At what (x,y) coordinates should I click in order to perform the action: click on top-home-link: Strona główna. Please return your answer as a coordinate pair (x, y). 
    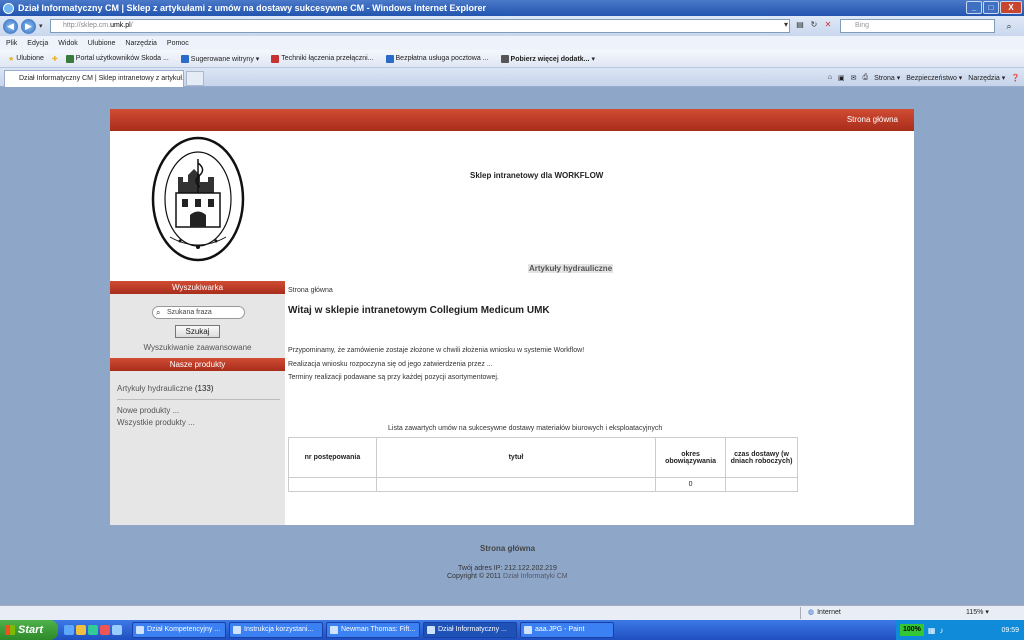
    Looking at the image, I should click on (872, 119).